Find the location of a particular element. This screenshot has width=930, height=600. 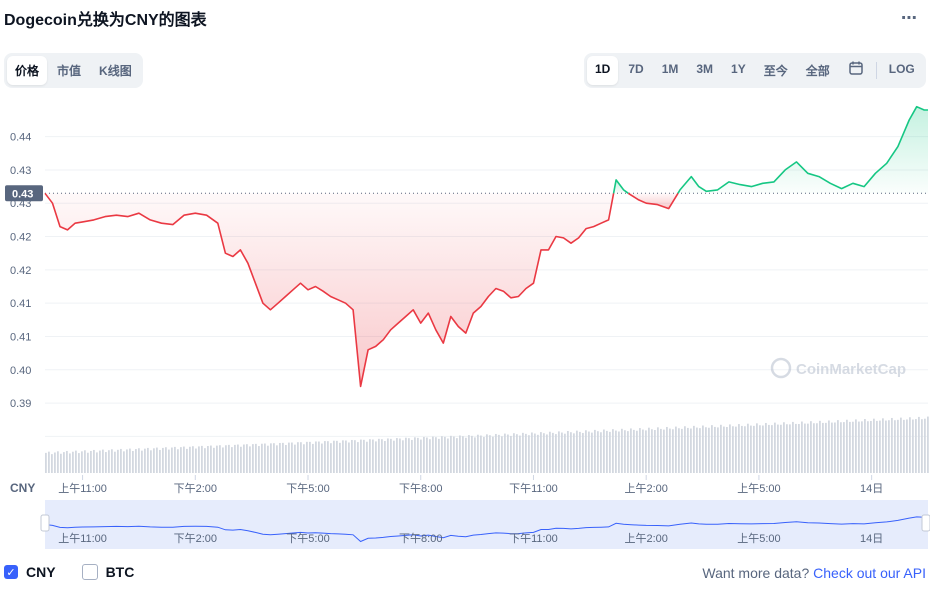

x-tick-label: 上午2:00 is located at coordinates (645, 488).